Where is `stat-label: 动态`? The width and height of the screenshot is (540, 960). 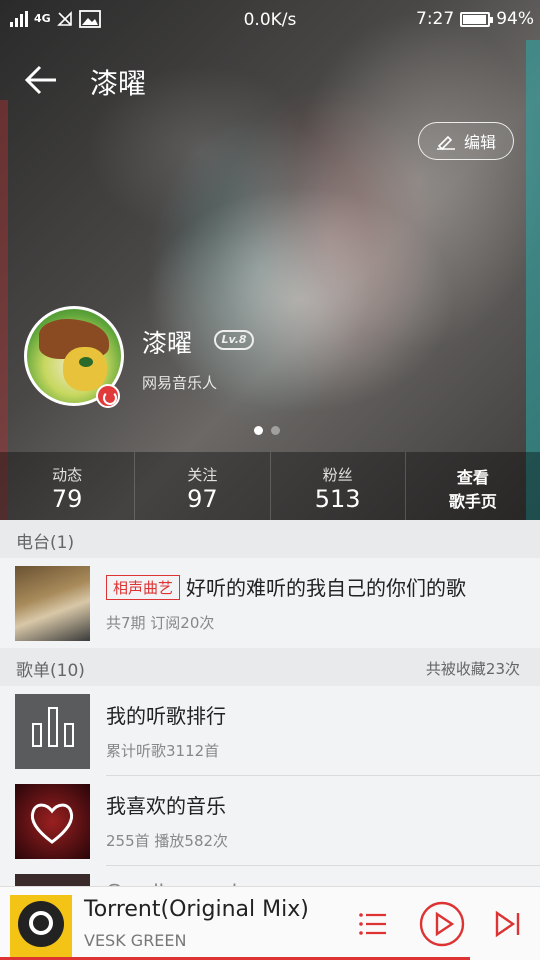
stat-label: 动态 is located at coordinates (67, 475).